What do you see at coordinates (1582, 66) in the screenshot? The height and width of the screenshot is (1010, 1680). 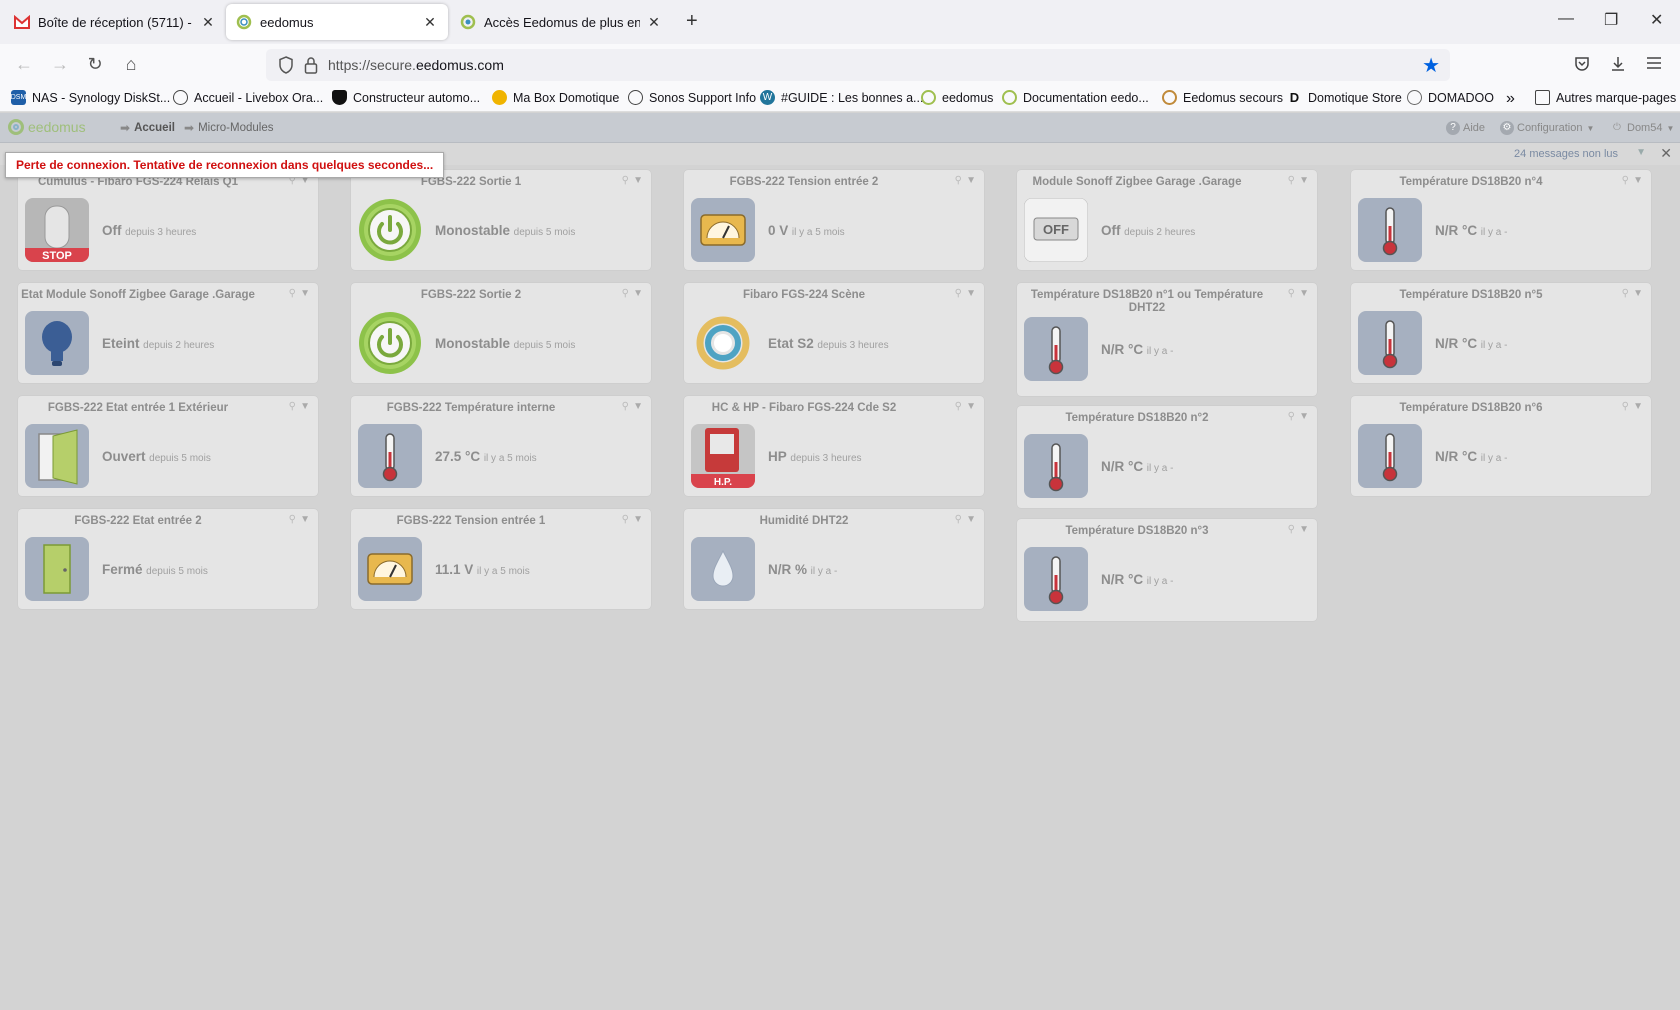 I see `pocket-icon` at bounding box center [1582, 66].